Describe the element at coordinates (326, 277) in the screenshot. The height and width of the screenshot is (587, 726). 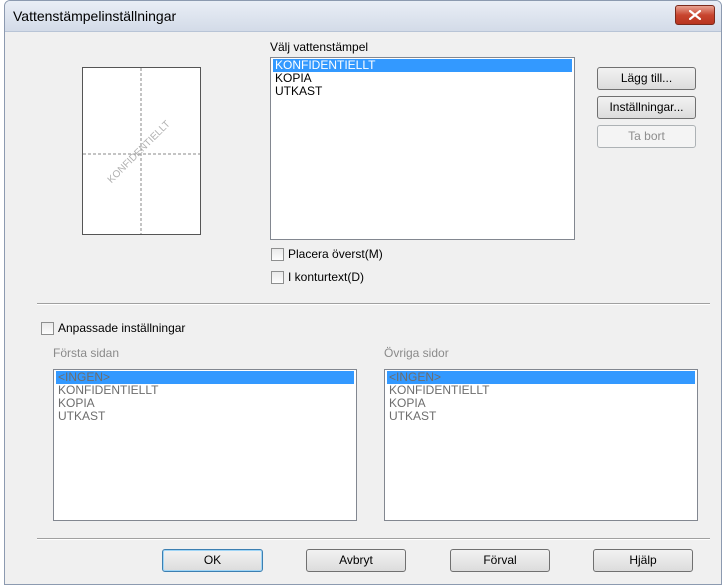
I see `outline-label: I konturtext(D)` at that location.